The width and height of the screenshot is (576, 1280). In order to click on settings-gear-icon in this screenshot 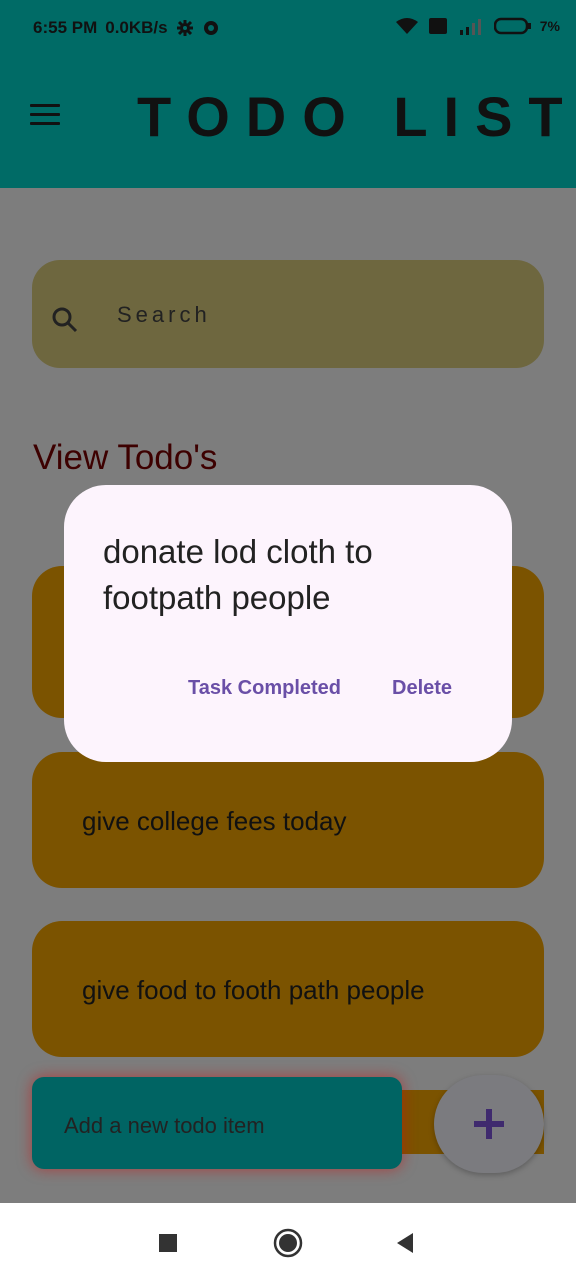, I will do `click(184, 28)`.